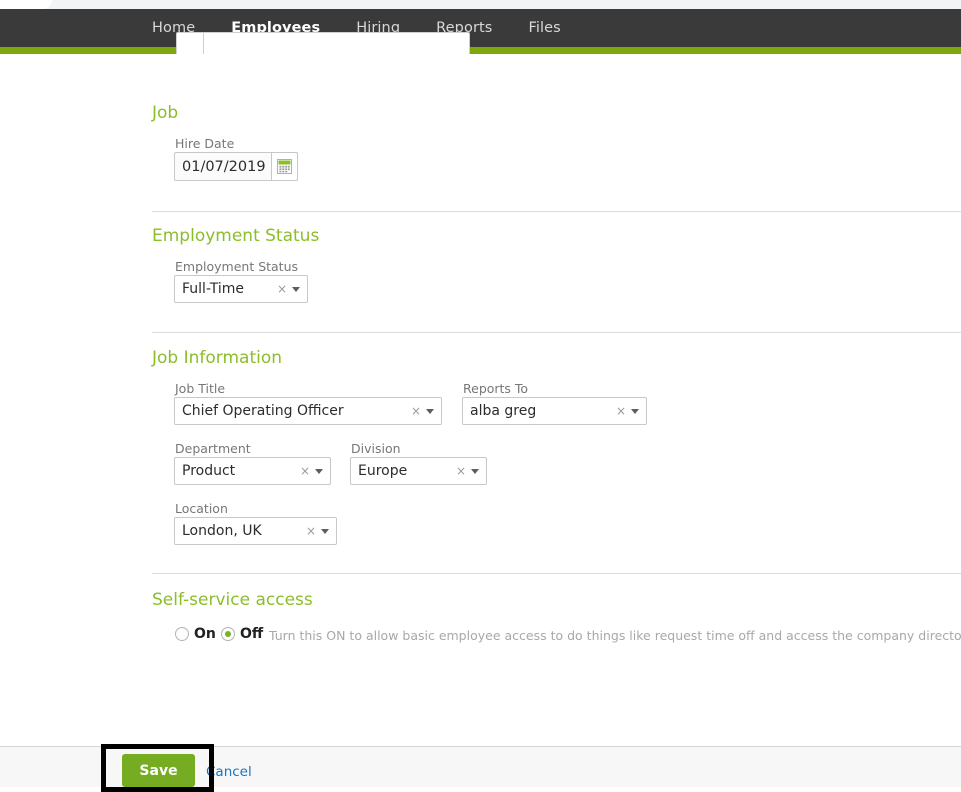  I want to click on nav-item-files: Files, so click(544, 28).